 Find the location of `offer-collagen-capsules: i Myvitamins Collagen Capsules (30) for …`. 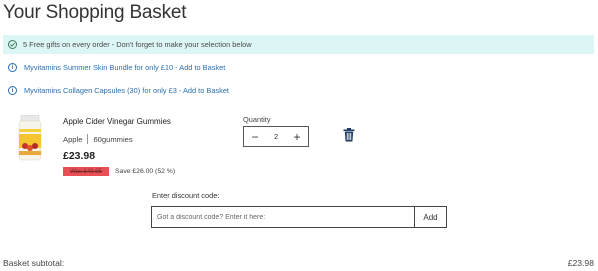

offer-collagen-capsules: i Myvitamins Collagen Capsules (30) for … is located at coordinates (118, 90).